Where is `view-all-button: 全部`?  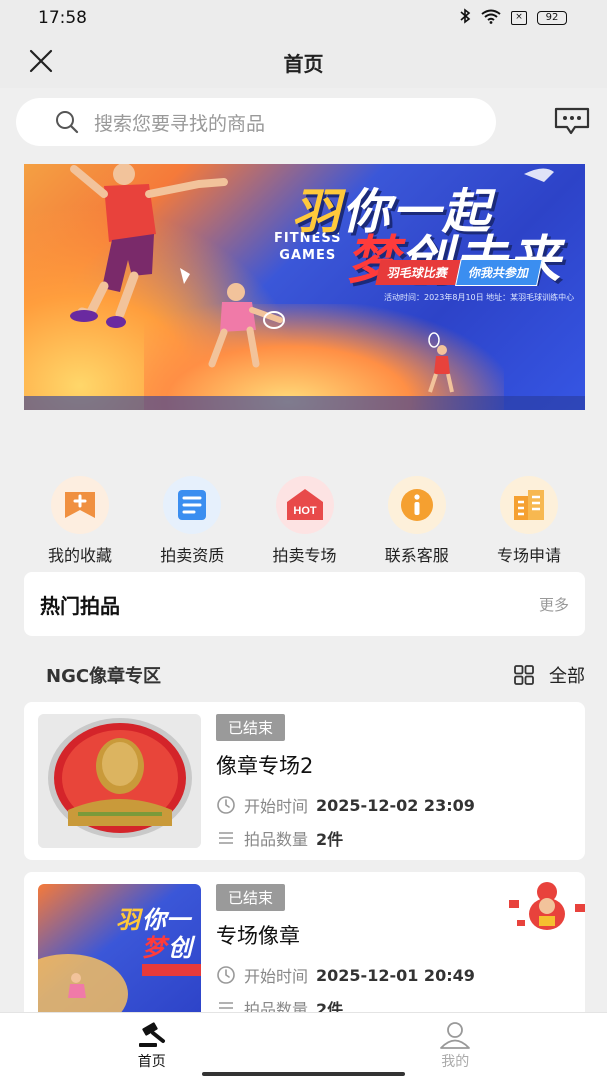
view-all-button: 全部 is located at coordinates (549, 675).